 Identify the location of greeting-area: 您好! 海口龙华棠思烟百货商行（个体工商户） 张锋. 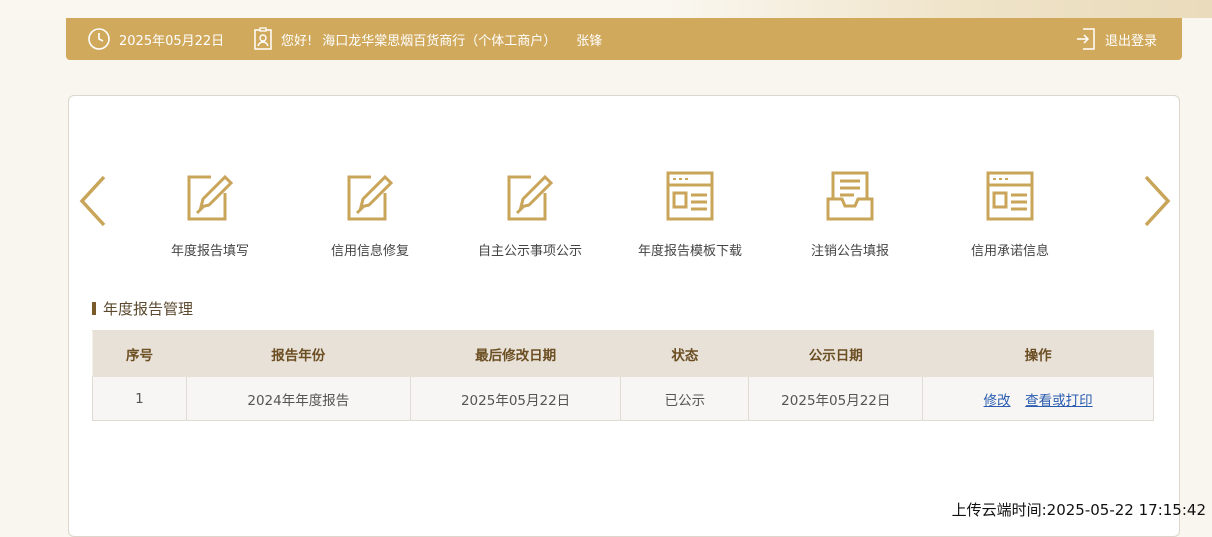
(427, 39).